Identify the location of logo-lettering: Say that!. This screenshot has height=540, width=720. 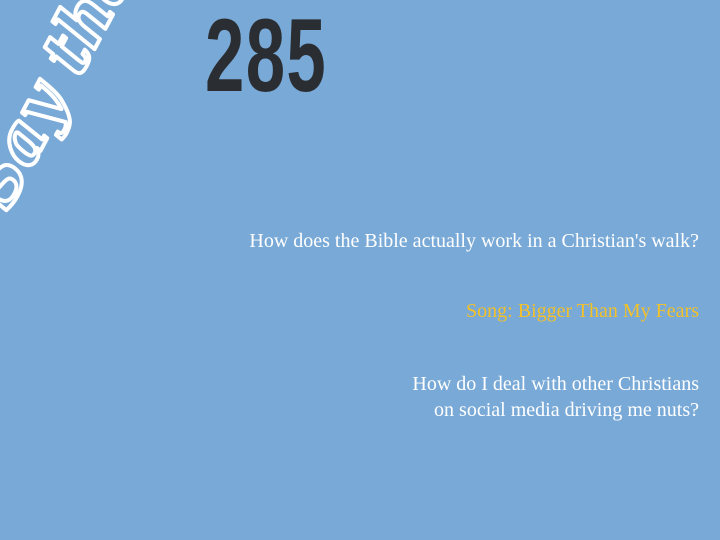
(89, 110).